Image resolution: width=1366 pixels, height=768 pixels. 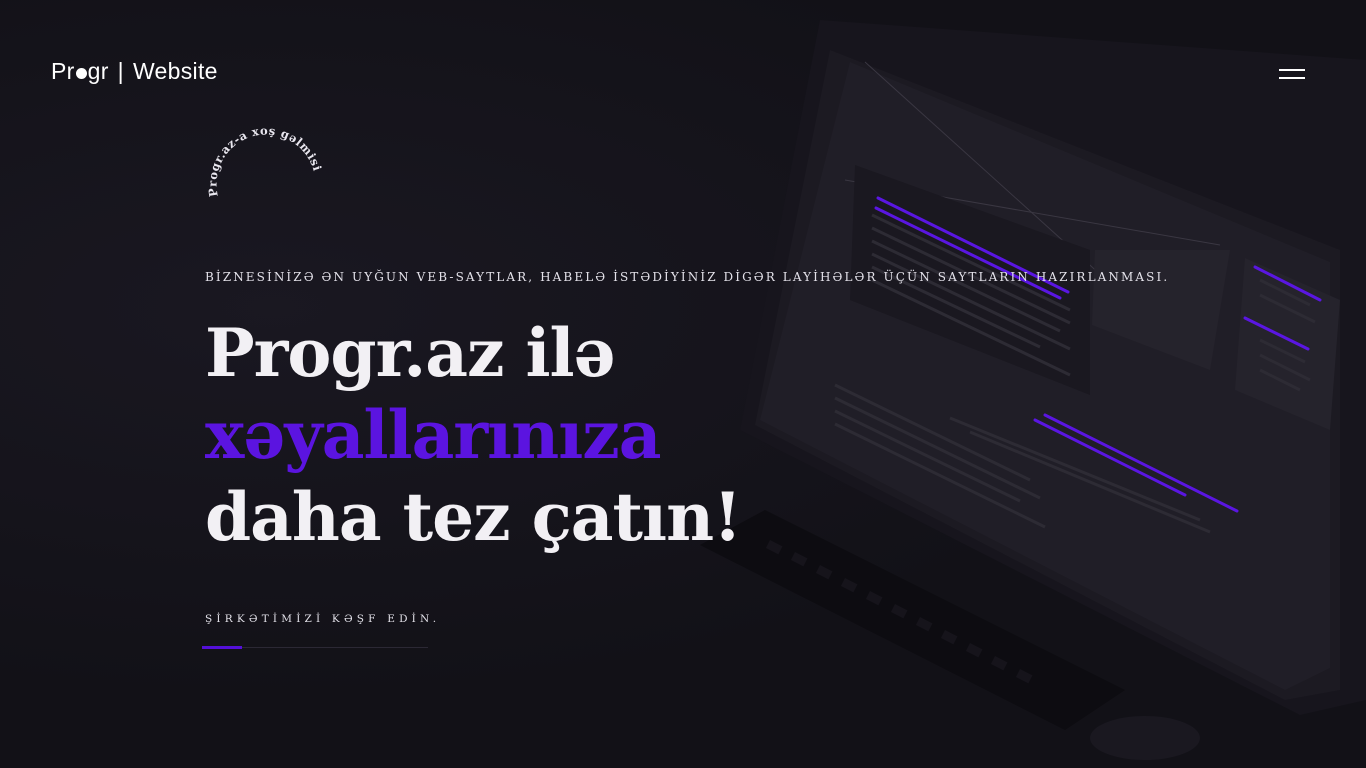 I want to click on menu-line-top, so click(x=1292, y=70).